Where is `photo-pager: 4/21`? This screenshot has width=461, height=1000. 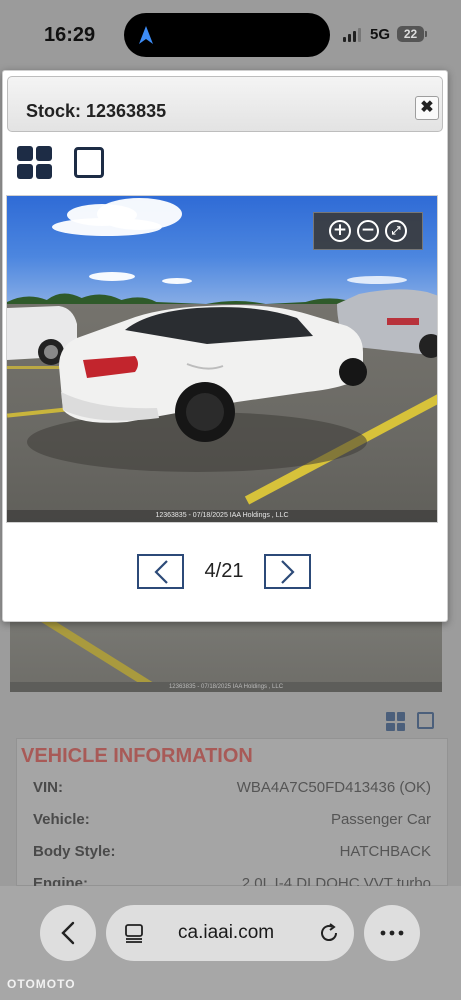
photo-pager: 4/21 is located at coordinates (224, 571).